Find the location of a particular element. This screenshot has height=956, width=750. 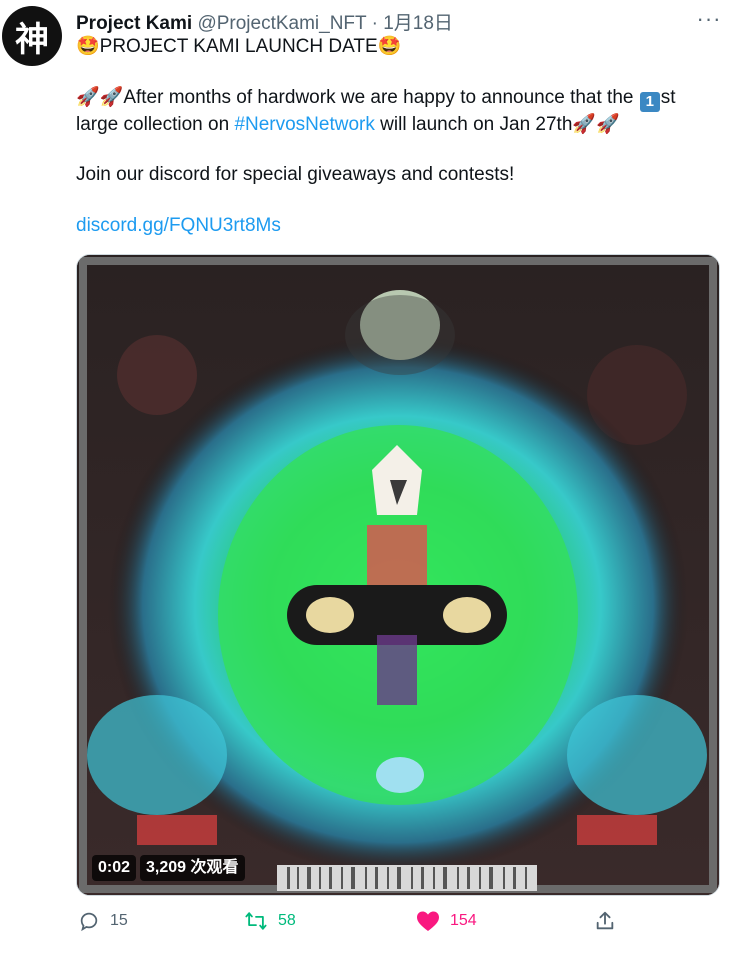

retweet-icon is located at coordinates (256, 921).